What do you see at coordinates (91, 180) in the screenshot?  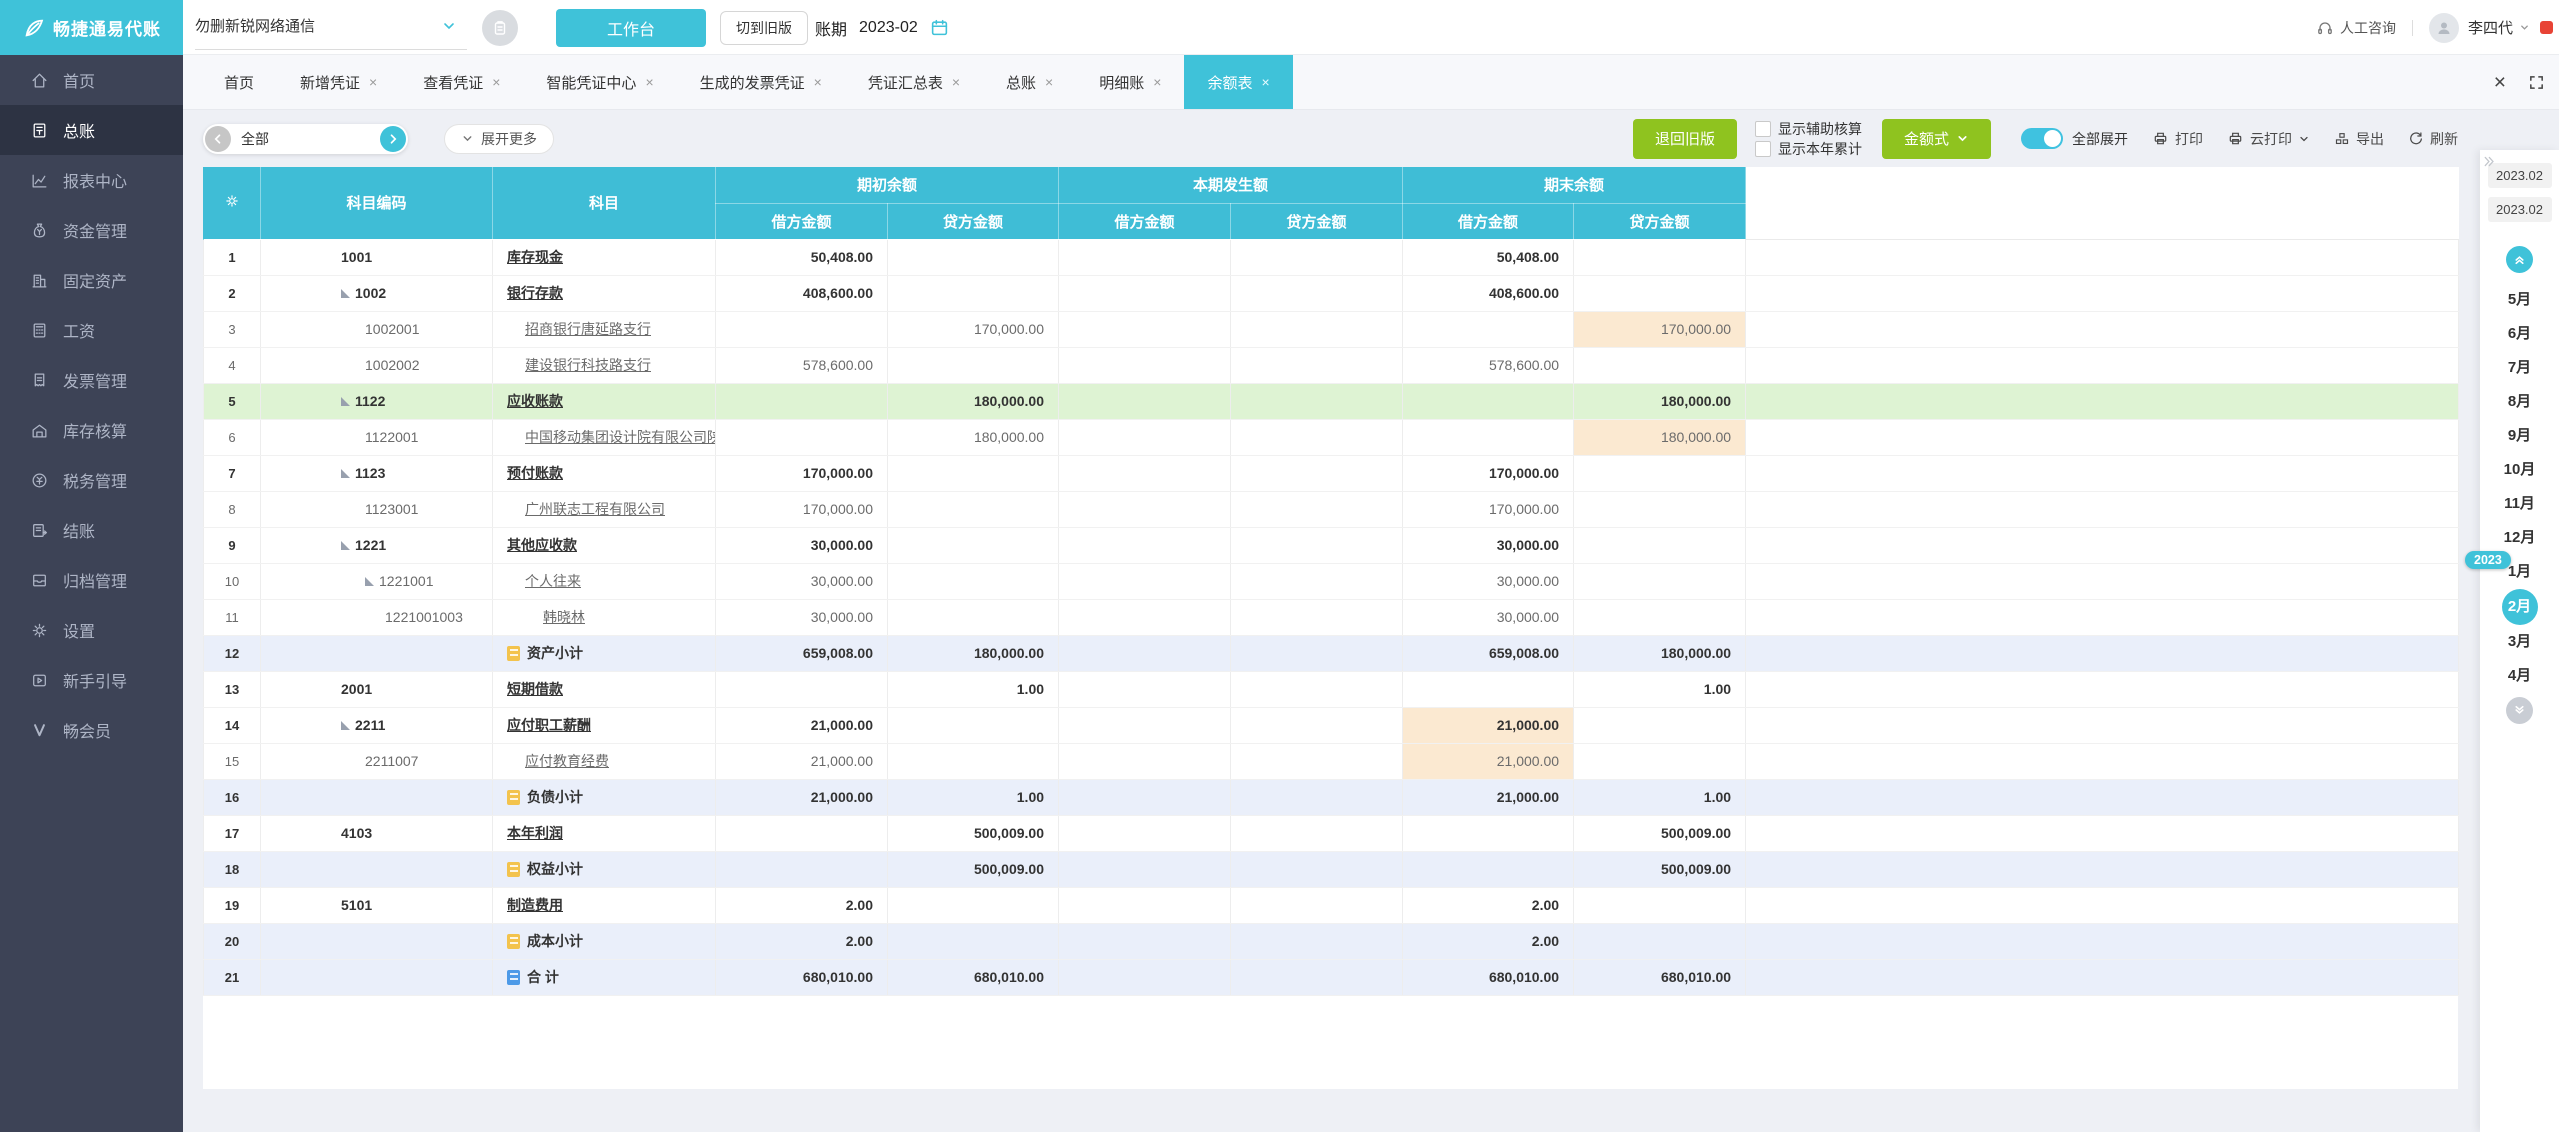 I see `sidebar-item-reports: 报表中心` at bounding box center [91, 180].